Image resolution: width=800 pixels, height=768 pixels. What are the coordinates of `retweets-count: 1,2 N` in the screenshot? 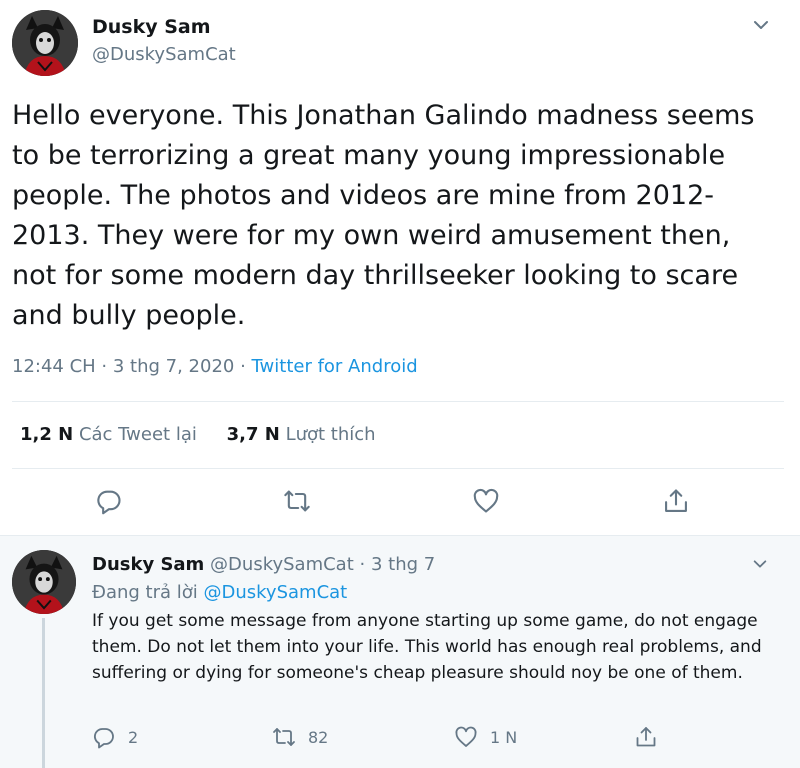 It's located at (47, 434).